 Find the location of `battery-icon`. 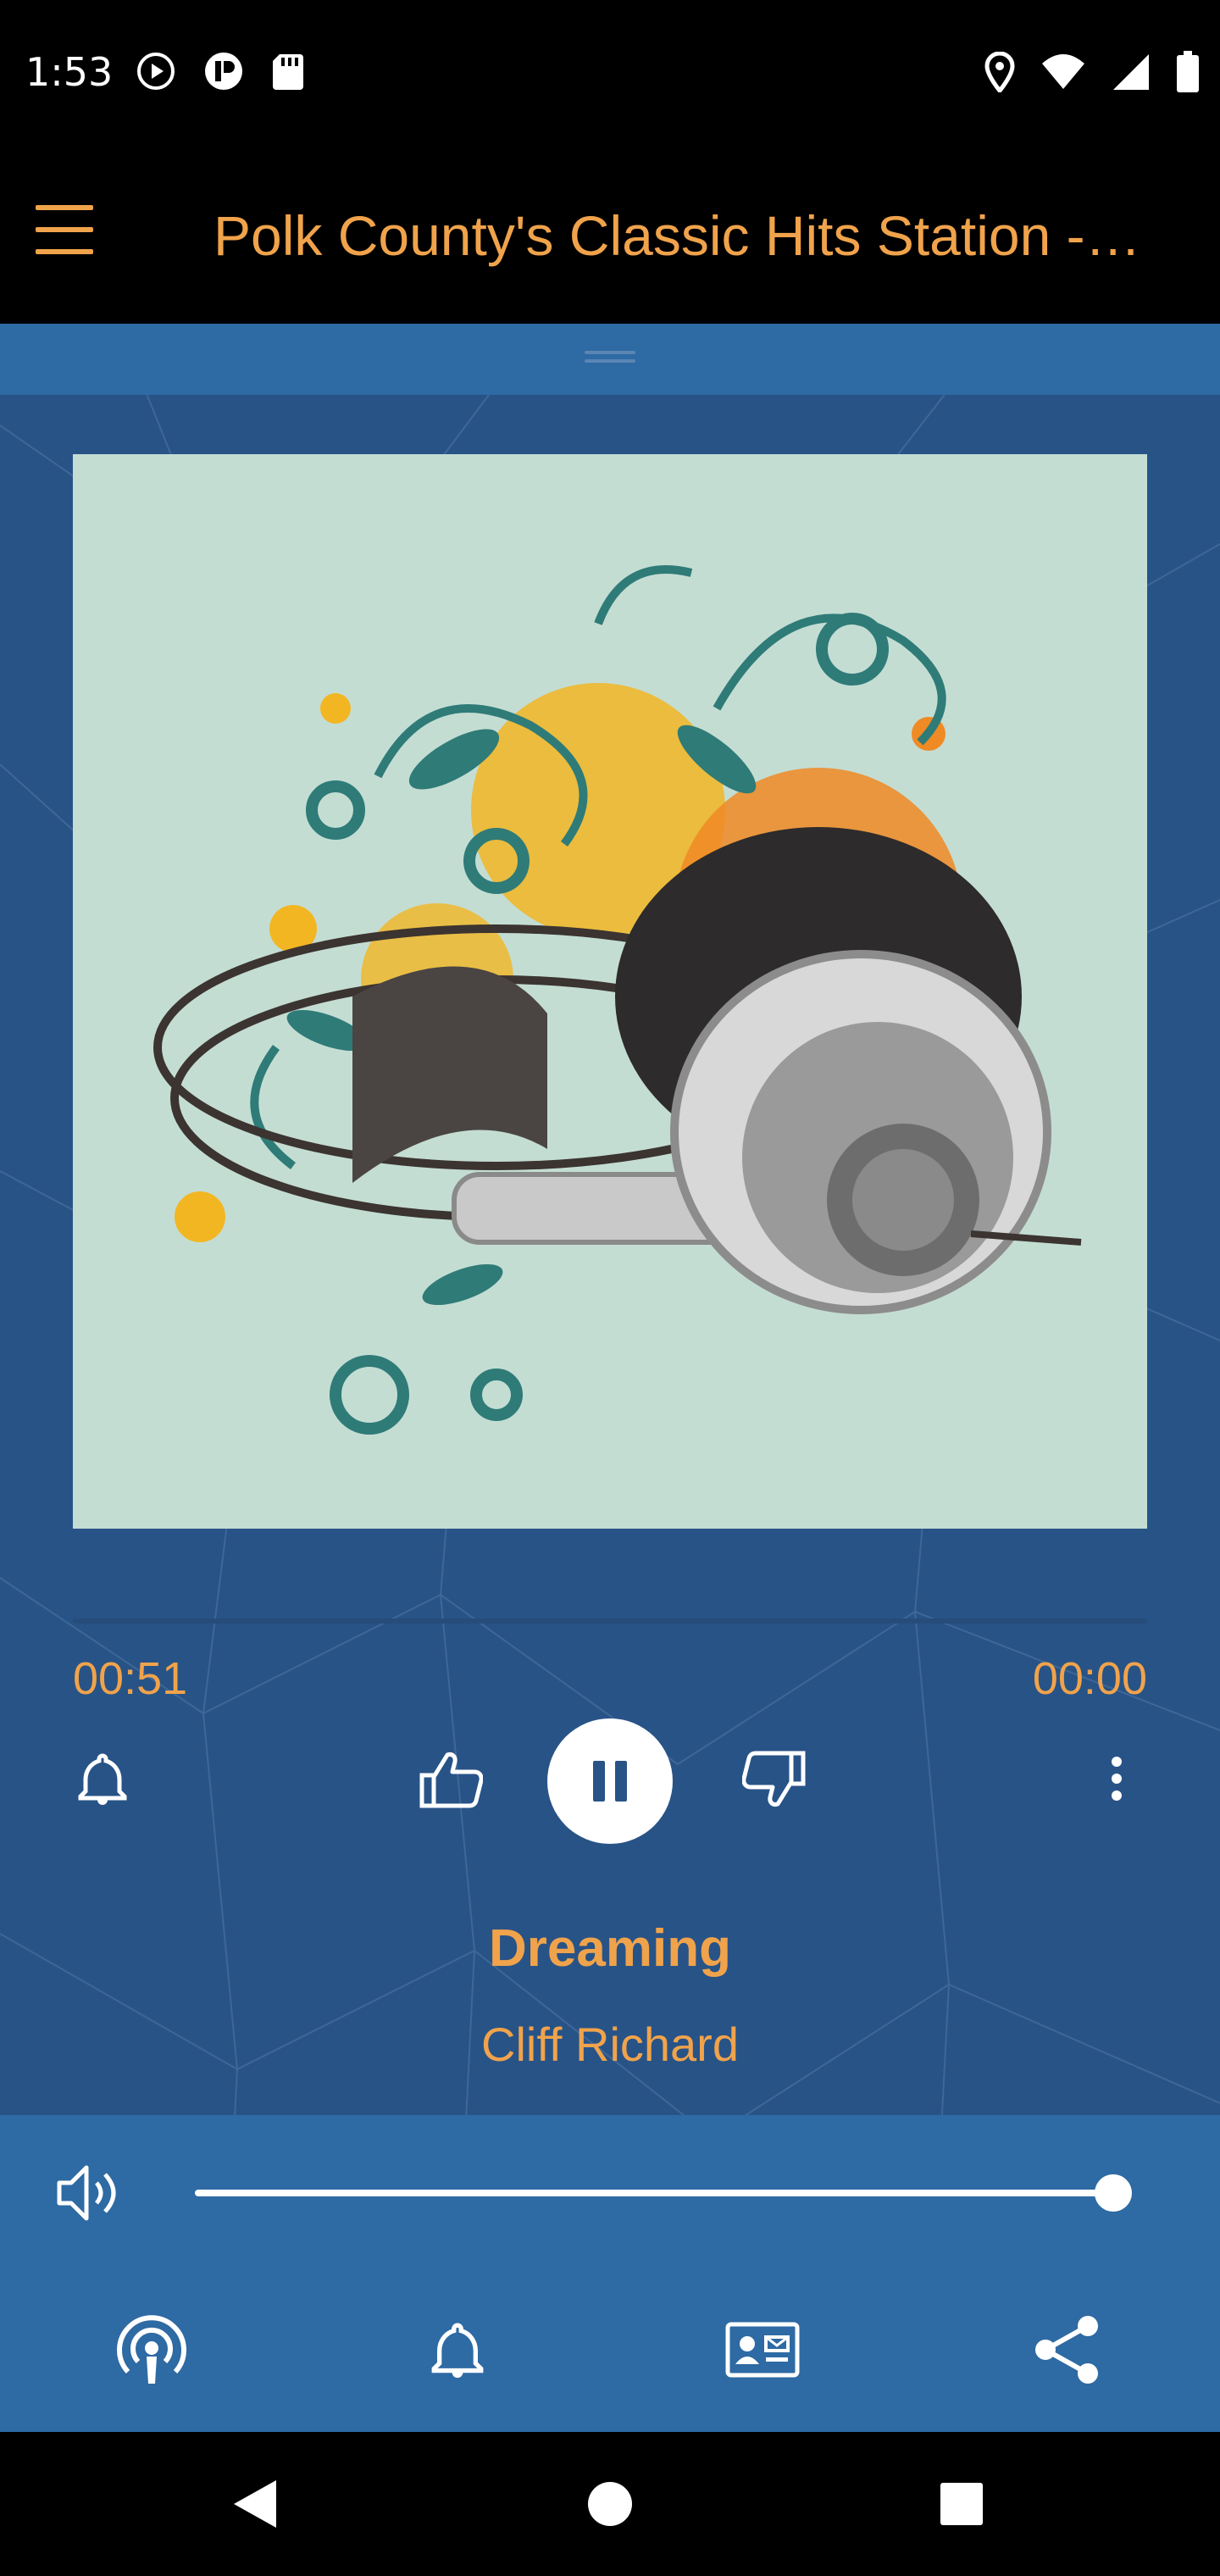

battery-icon is located at coordinates (1188, 72).